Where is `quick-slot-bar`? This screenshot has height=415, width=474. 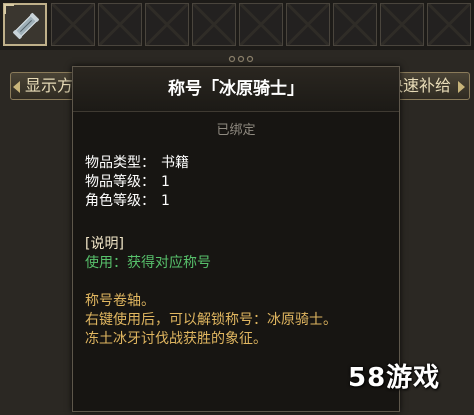
quick-slot-bar is located at coordinates (237, 25).